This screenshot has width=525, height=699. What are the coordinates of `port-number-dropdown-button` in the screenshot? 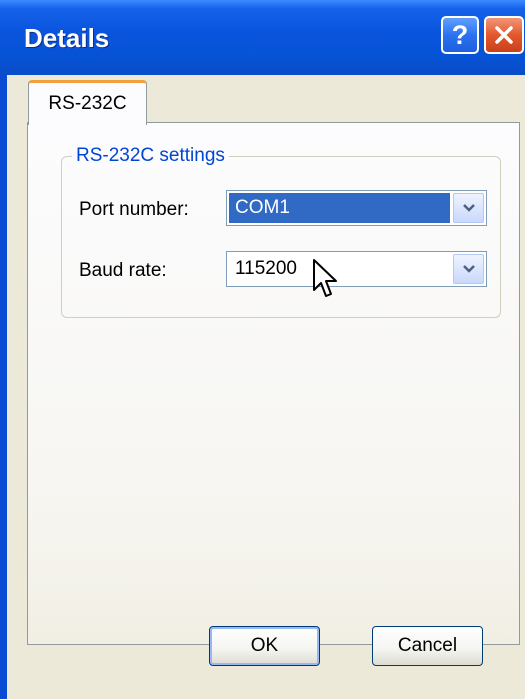 It's located at (468, 208).